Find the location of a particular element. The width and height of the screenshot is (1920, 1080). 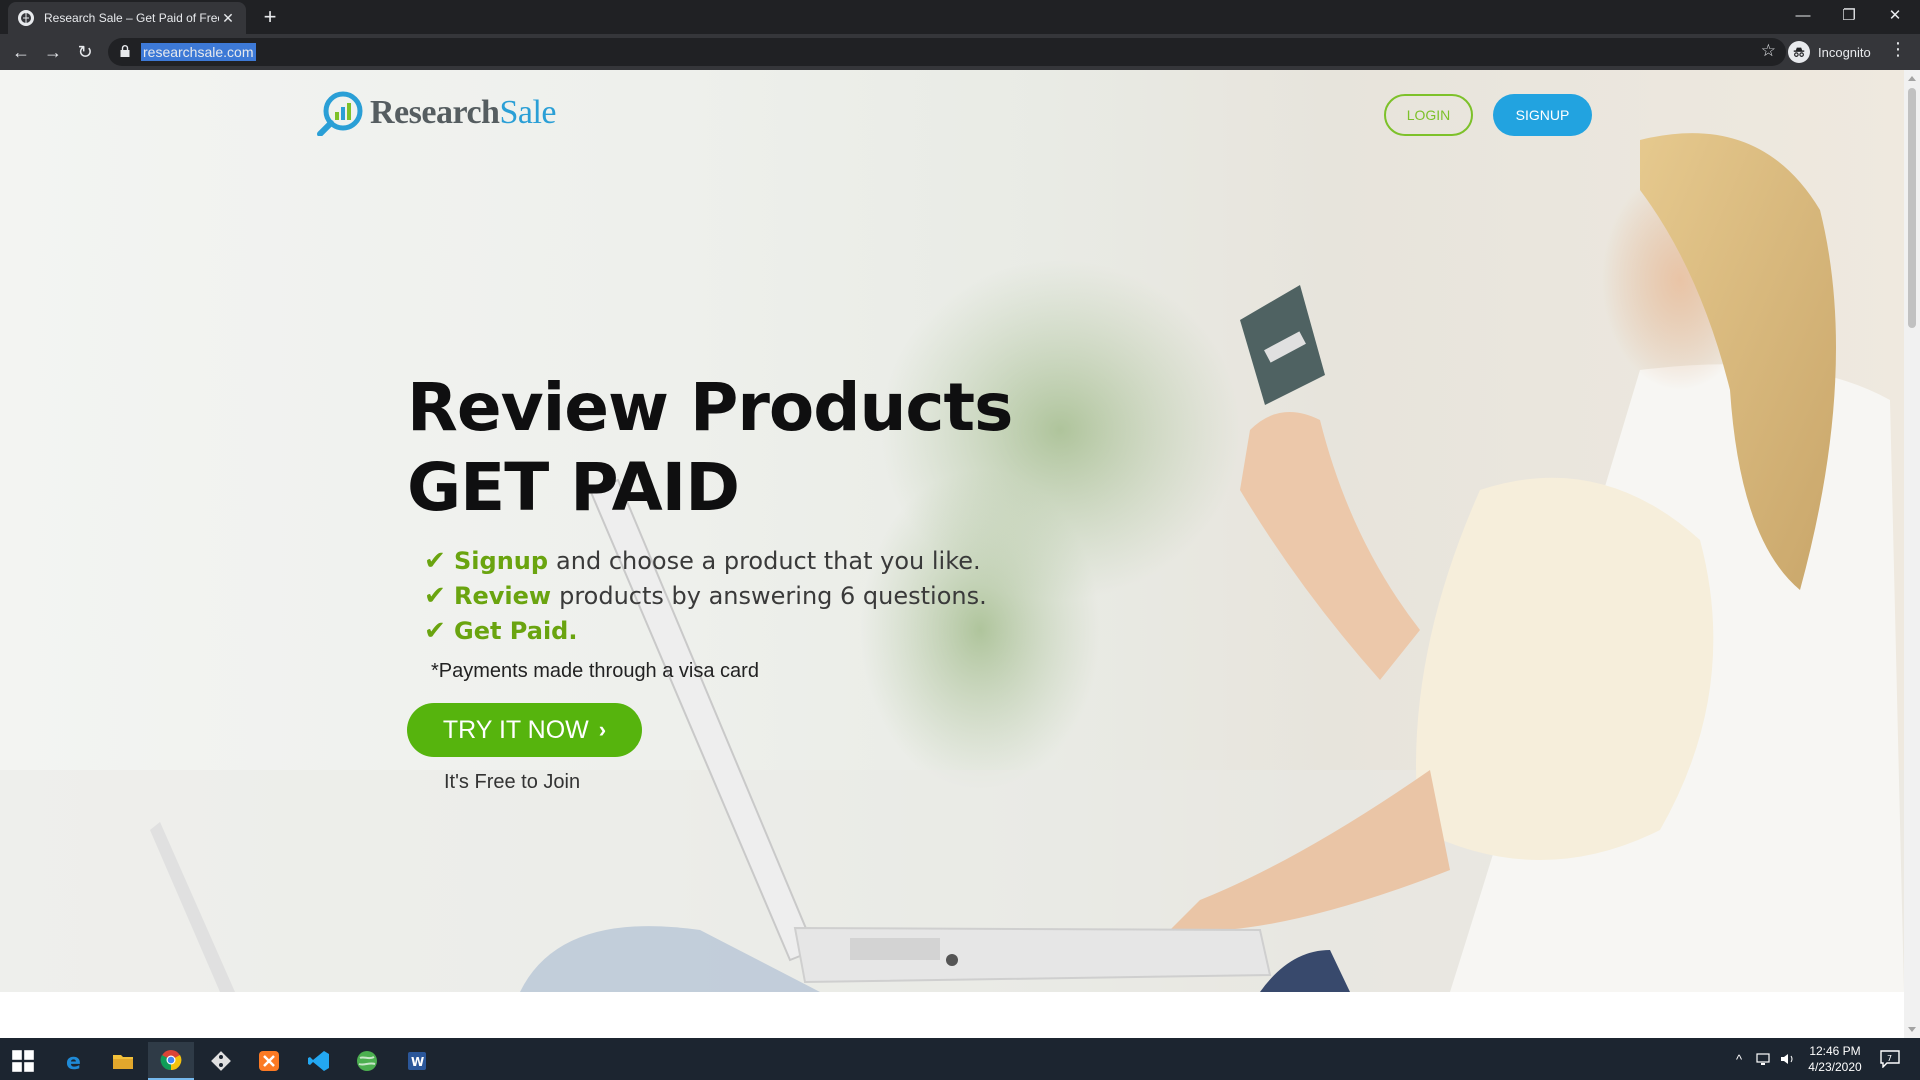

windows-taskbar: e W ^ 12:46 PM 4/23/2020 7 is located at coordinates (960, 1059).